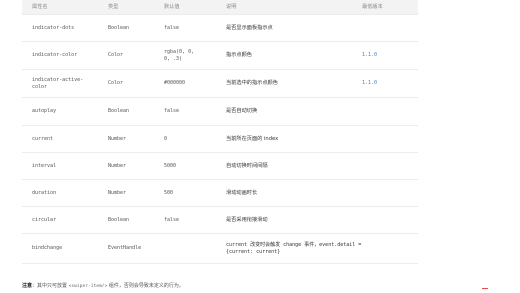  Describe the element at coordinates (220, 112) in the screenshot. I see `table-row: autoplay Boolean false 是否自动切换` at that location.